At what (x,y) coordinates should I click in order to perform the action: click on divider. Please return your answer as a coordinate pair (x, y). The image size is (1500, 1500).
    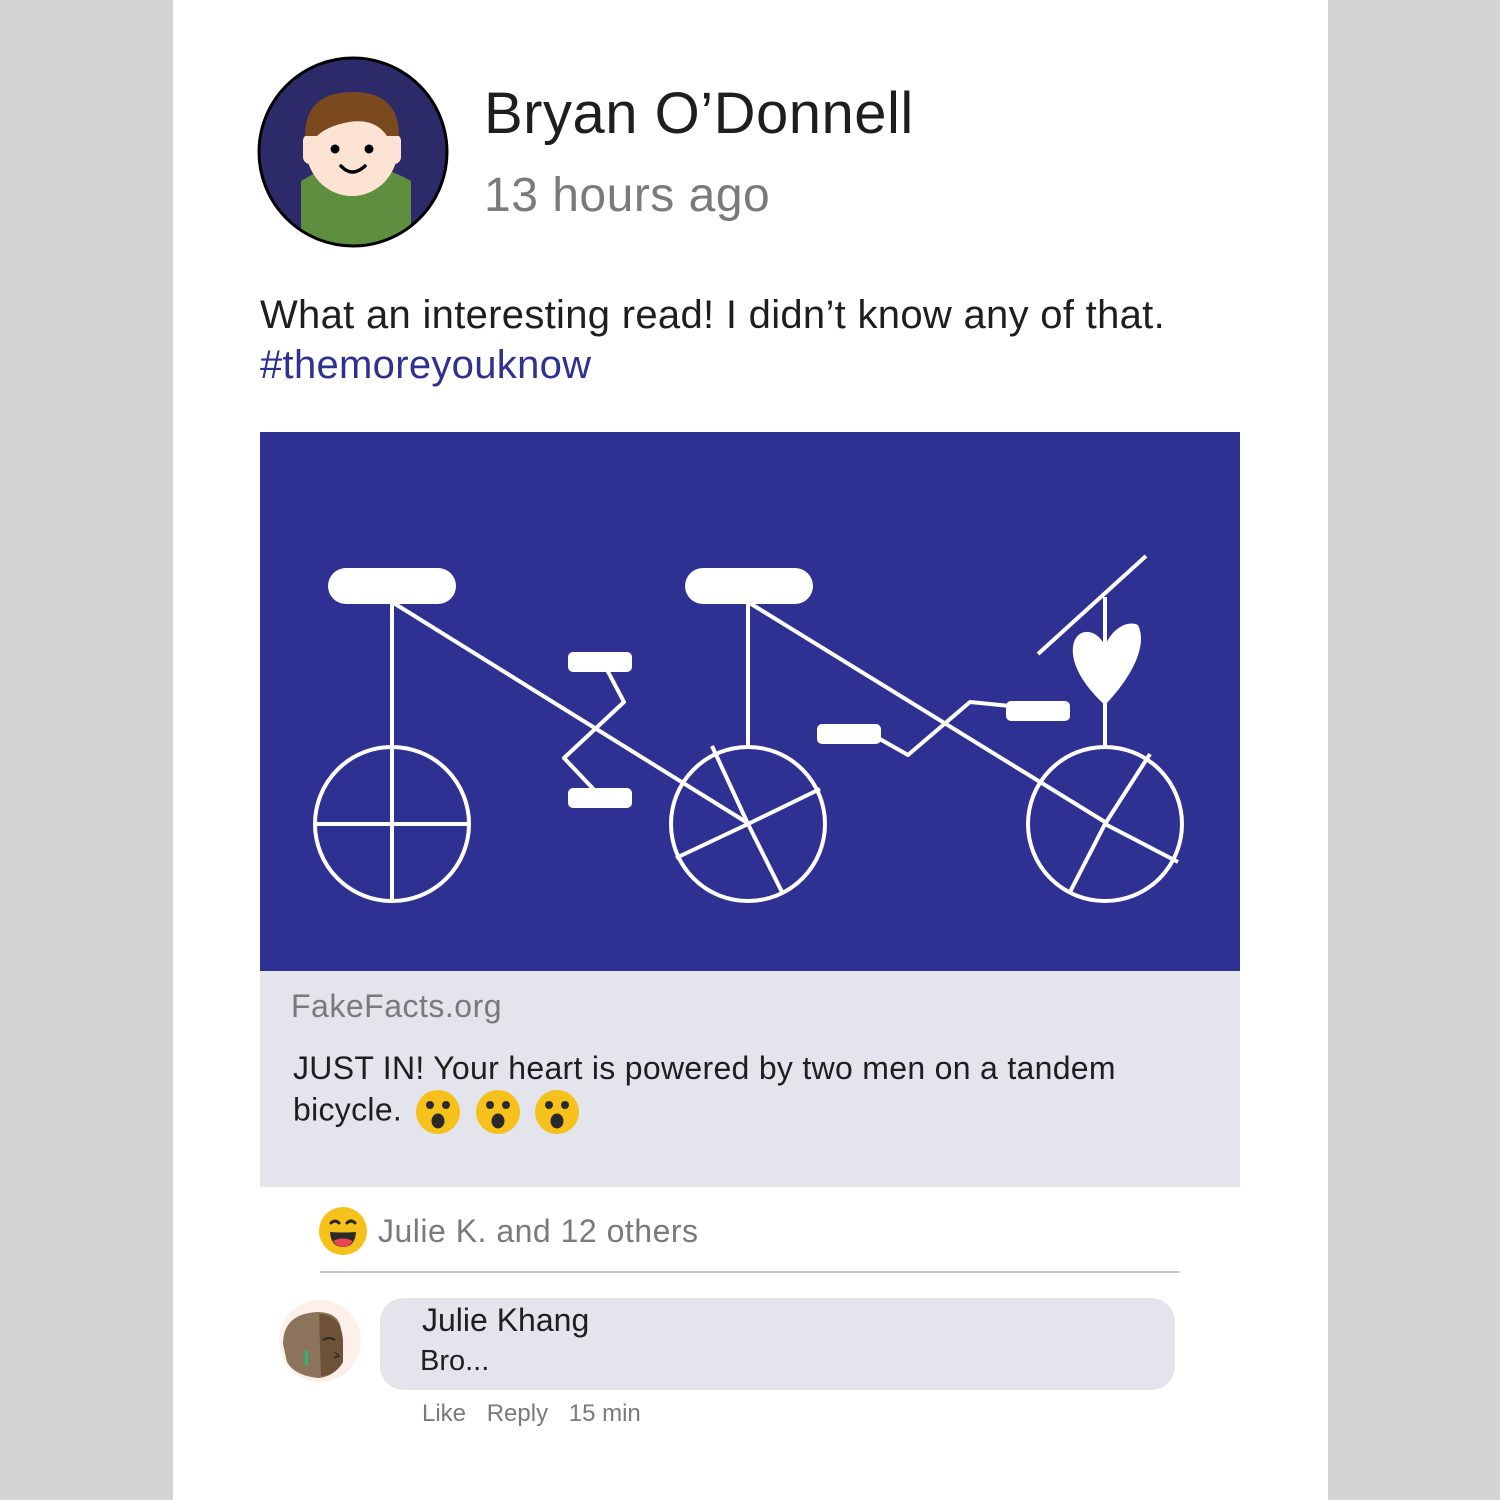
    Looking at the image, I should click on (750, 1272).